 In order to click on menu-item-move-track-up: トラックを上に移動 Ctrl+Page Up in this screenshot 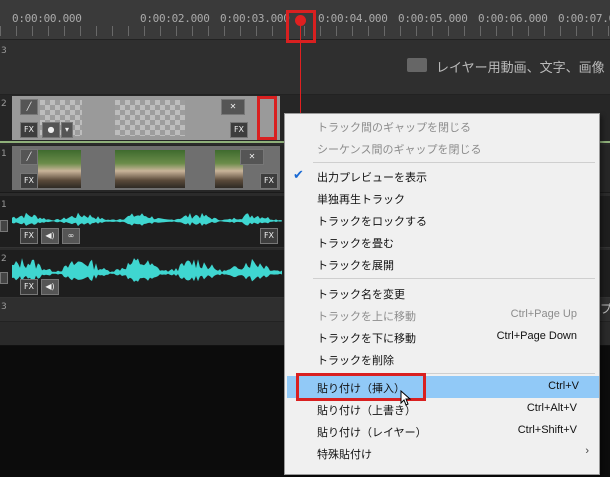, I will do `click(442, 315)`.